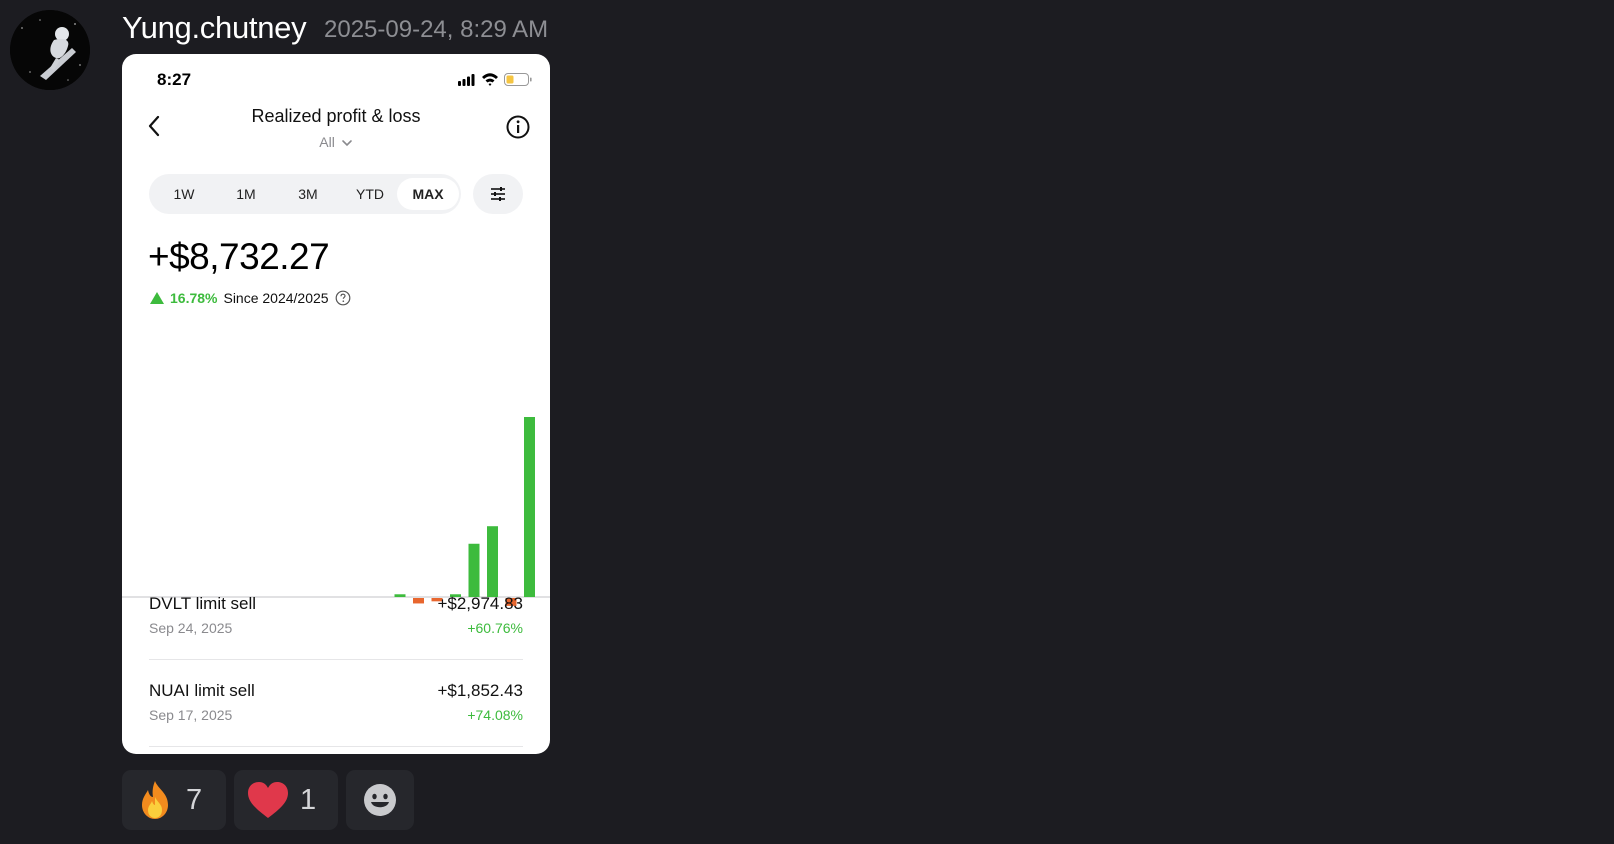 Image resolution: width=1614 pixels, height=844 pixels. What do you see at coordinates (370, 194) in the screenshot?
I see `tab-ytd: YTD` at bounding box center [370, 194].